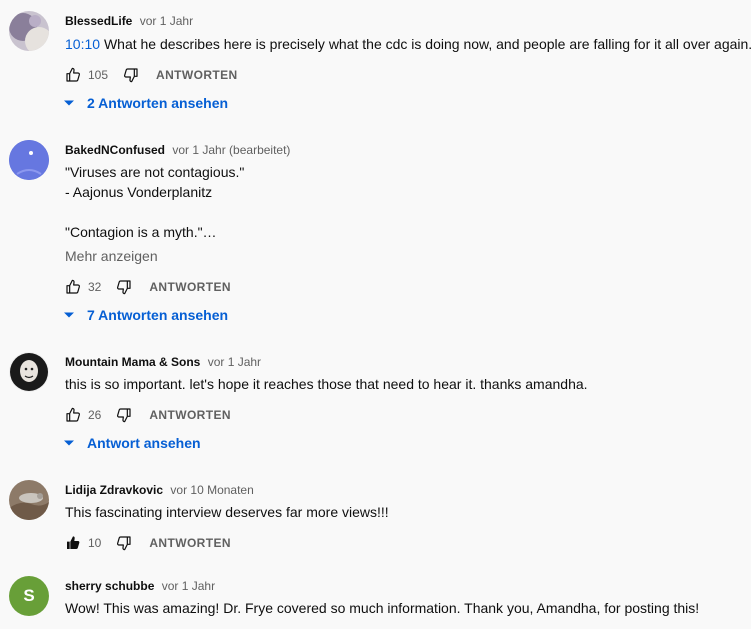  What do you see at coordinates (111, 256) in the screenshot?
I see `show-more-button: Mehr anzeigen` at bounding box center [111, 256].